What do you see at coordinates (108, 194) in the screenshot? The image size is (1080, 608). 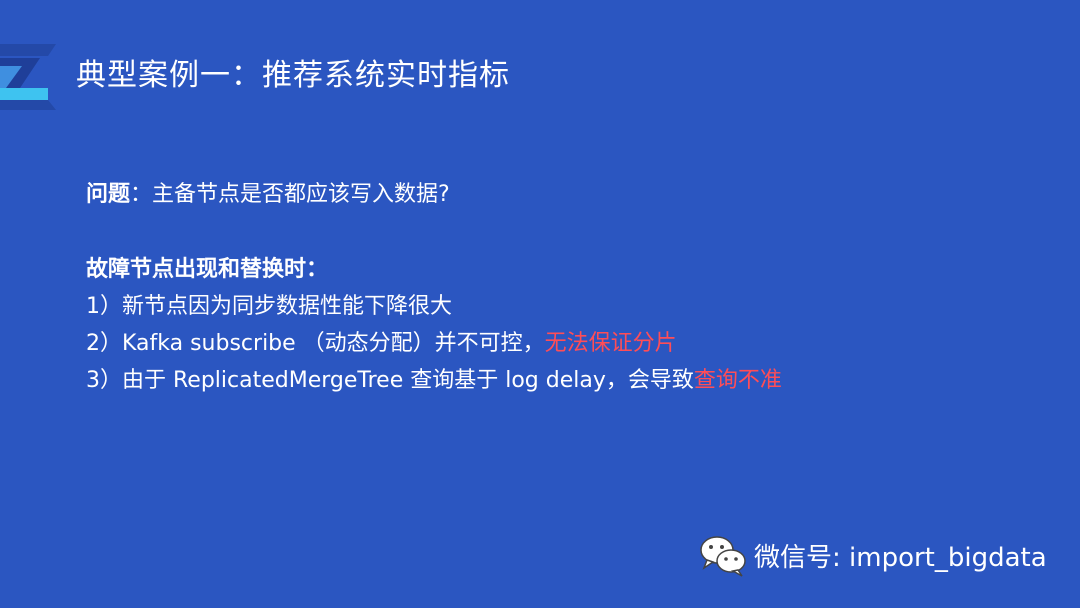 I see `question-label: 问题` at bounding box center [108, 194].